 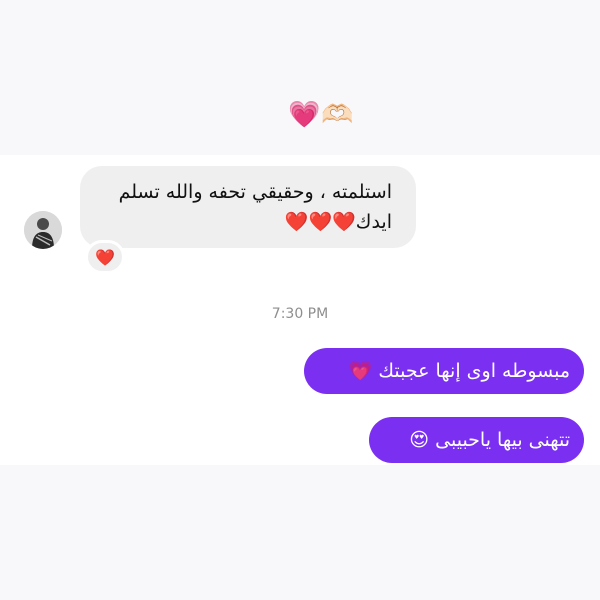 I want to click on story-reaction-emojis: 💗🫶🏻, so click(x=321, y=115).